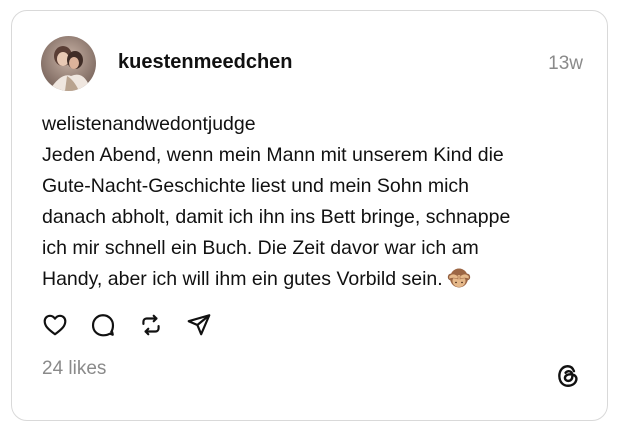 The height and width of the screenshot is (433, 620). What do you see at coordinates (68, 63) in the screenshot?
I see `avatar` at bounding box center [68, 63].